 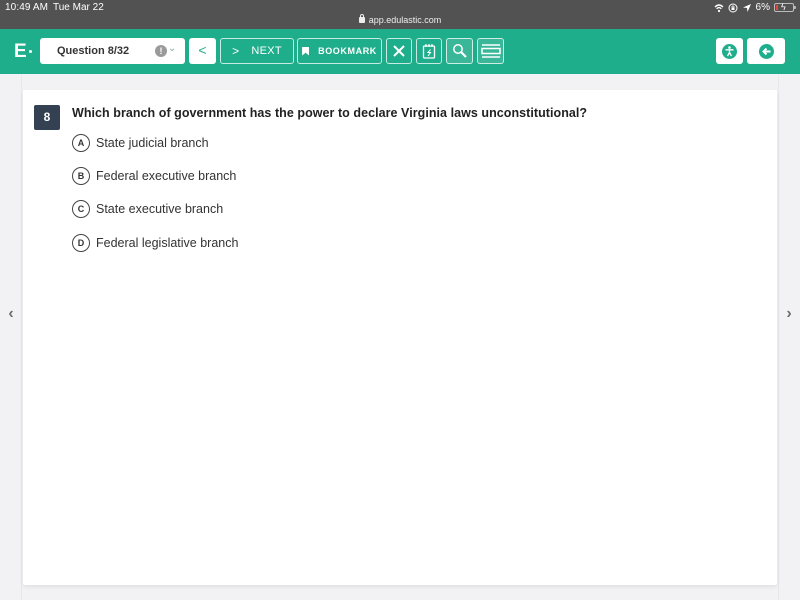 What do you see at coordinates (733, 7) in the screenshot?
I see `orientation-lock-icon` at bounding box center [733, 7].